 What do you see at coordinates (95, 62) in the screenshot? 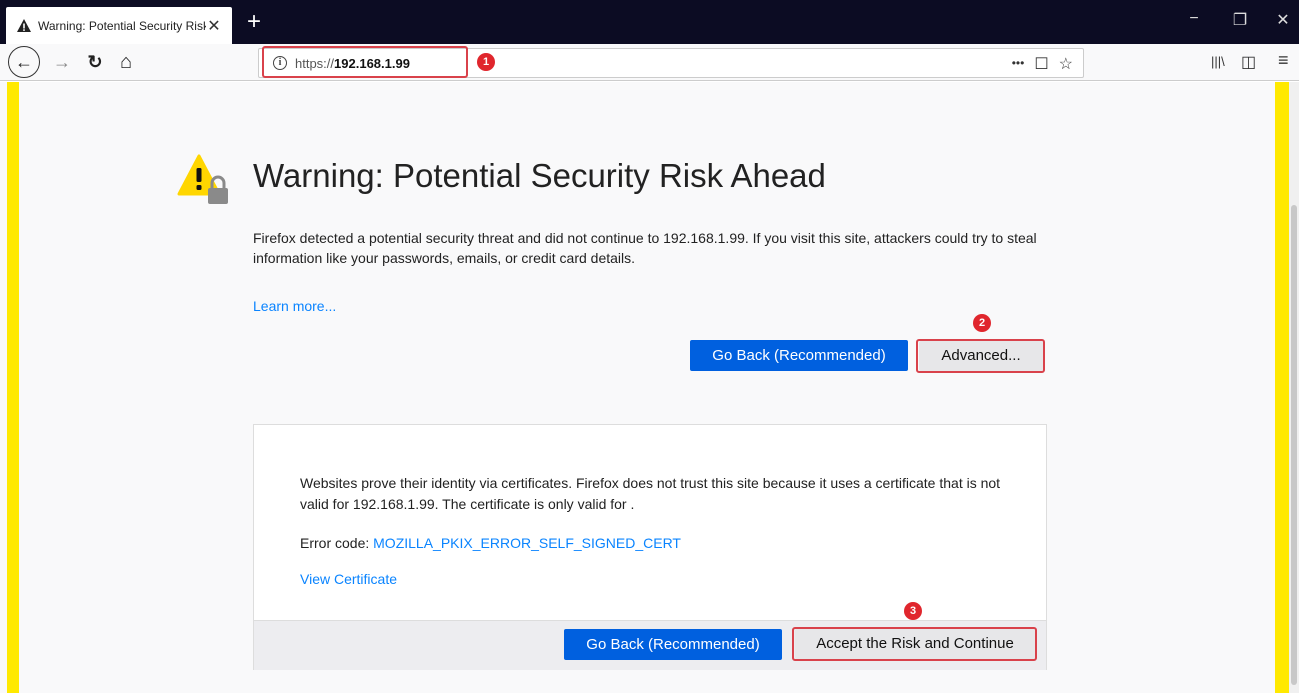
I see `reload-button: ↻` at bounding box center [95, 62].